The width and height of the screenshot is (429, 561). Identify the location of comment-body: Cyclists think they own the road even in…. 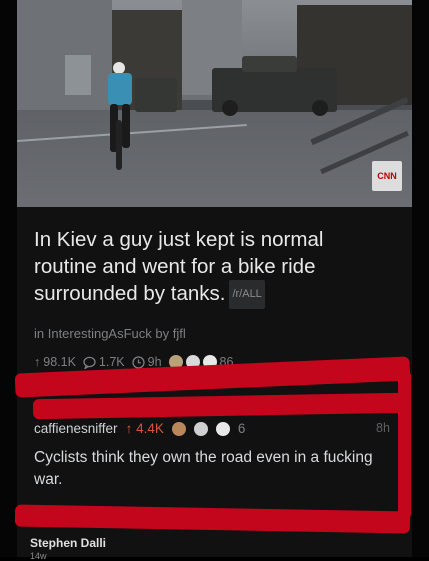
(203, 468).